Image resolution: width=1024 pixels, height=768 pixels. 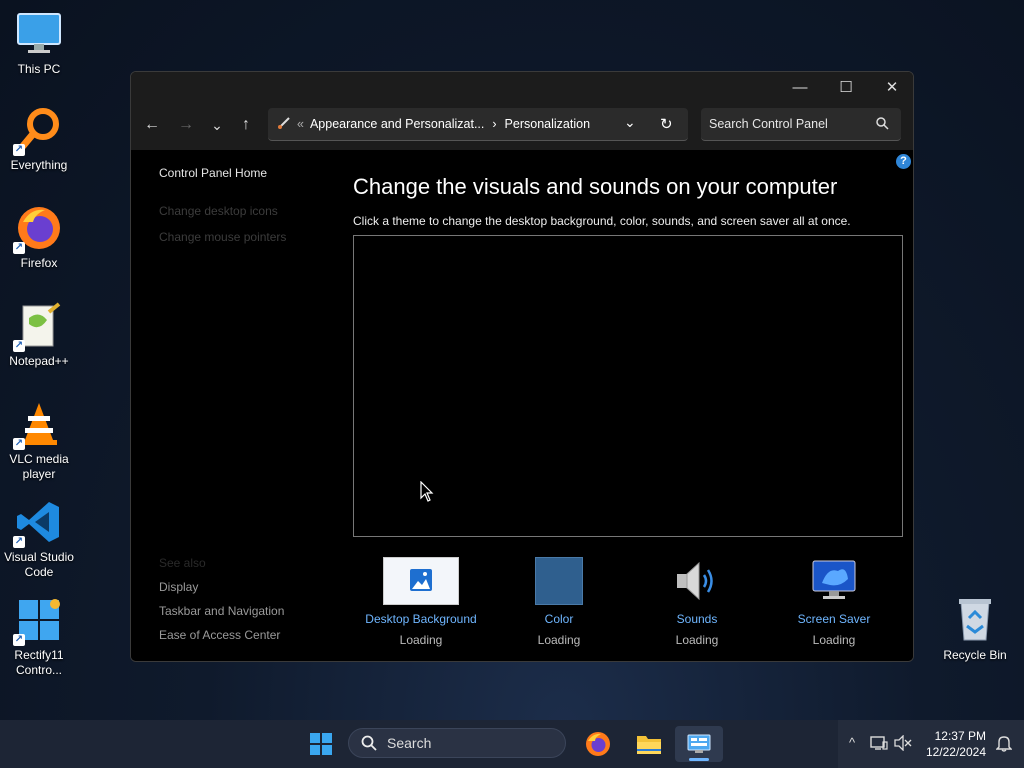 I want to click on screen-saver-label: Screen Saver, so click(x=834, y=619).